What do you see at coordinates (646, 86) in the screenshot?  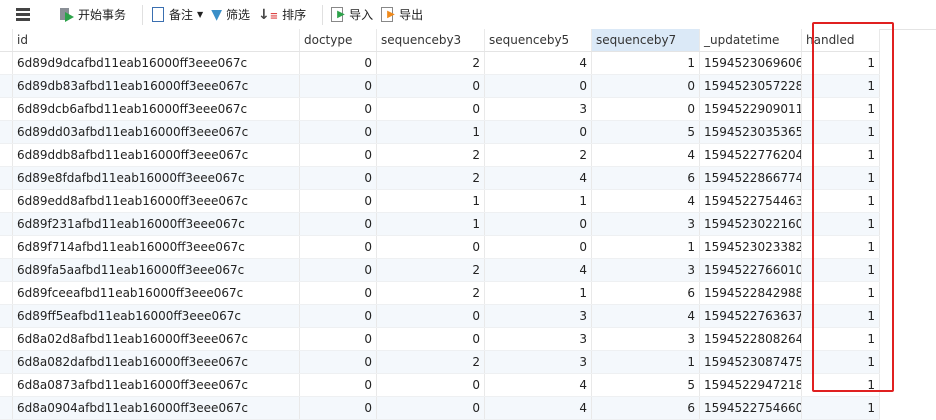 I see `cell-sequenceby7: 0` at bounding box center [646, 86].